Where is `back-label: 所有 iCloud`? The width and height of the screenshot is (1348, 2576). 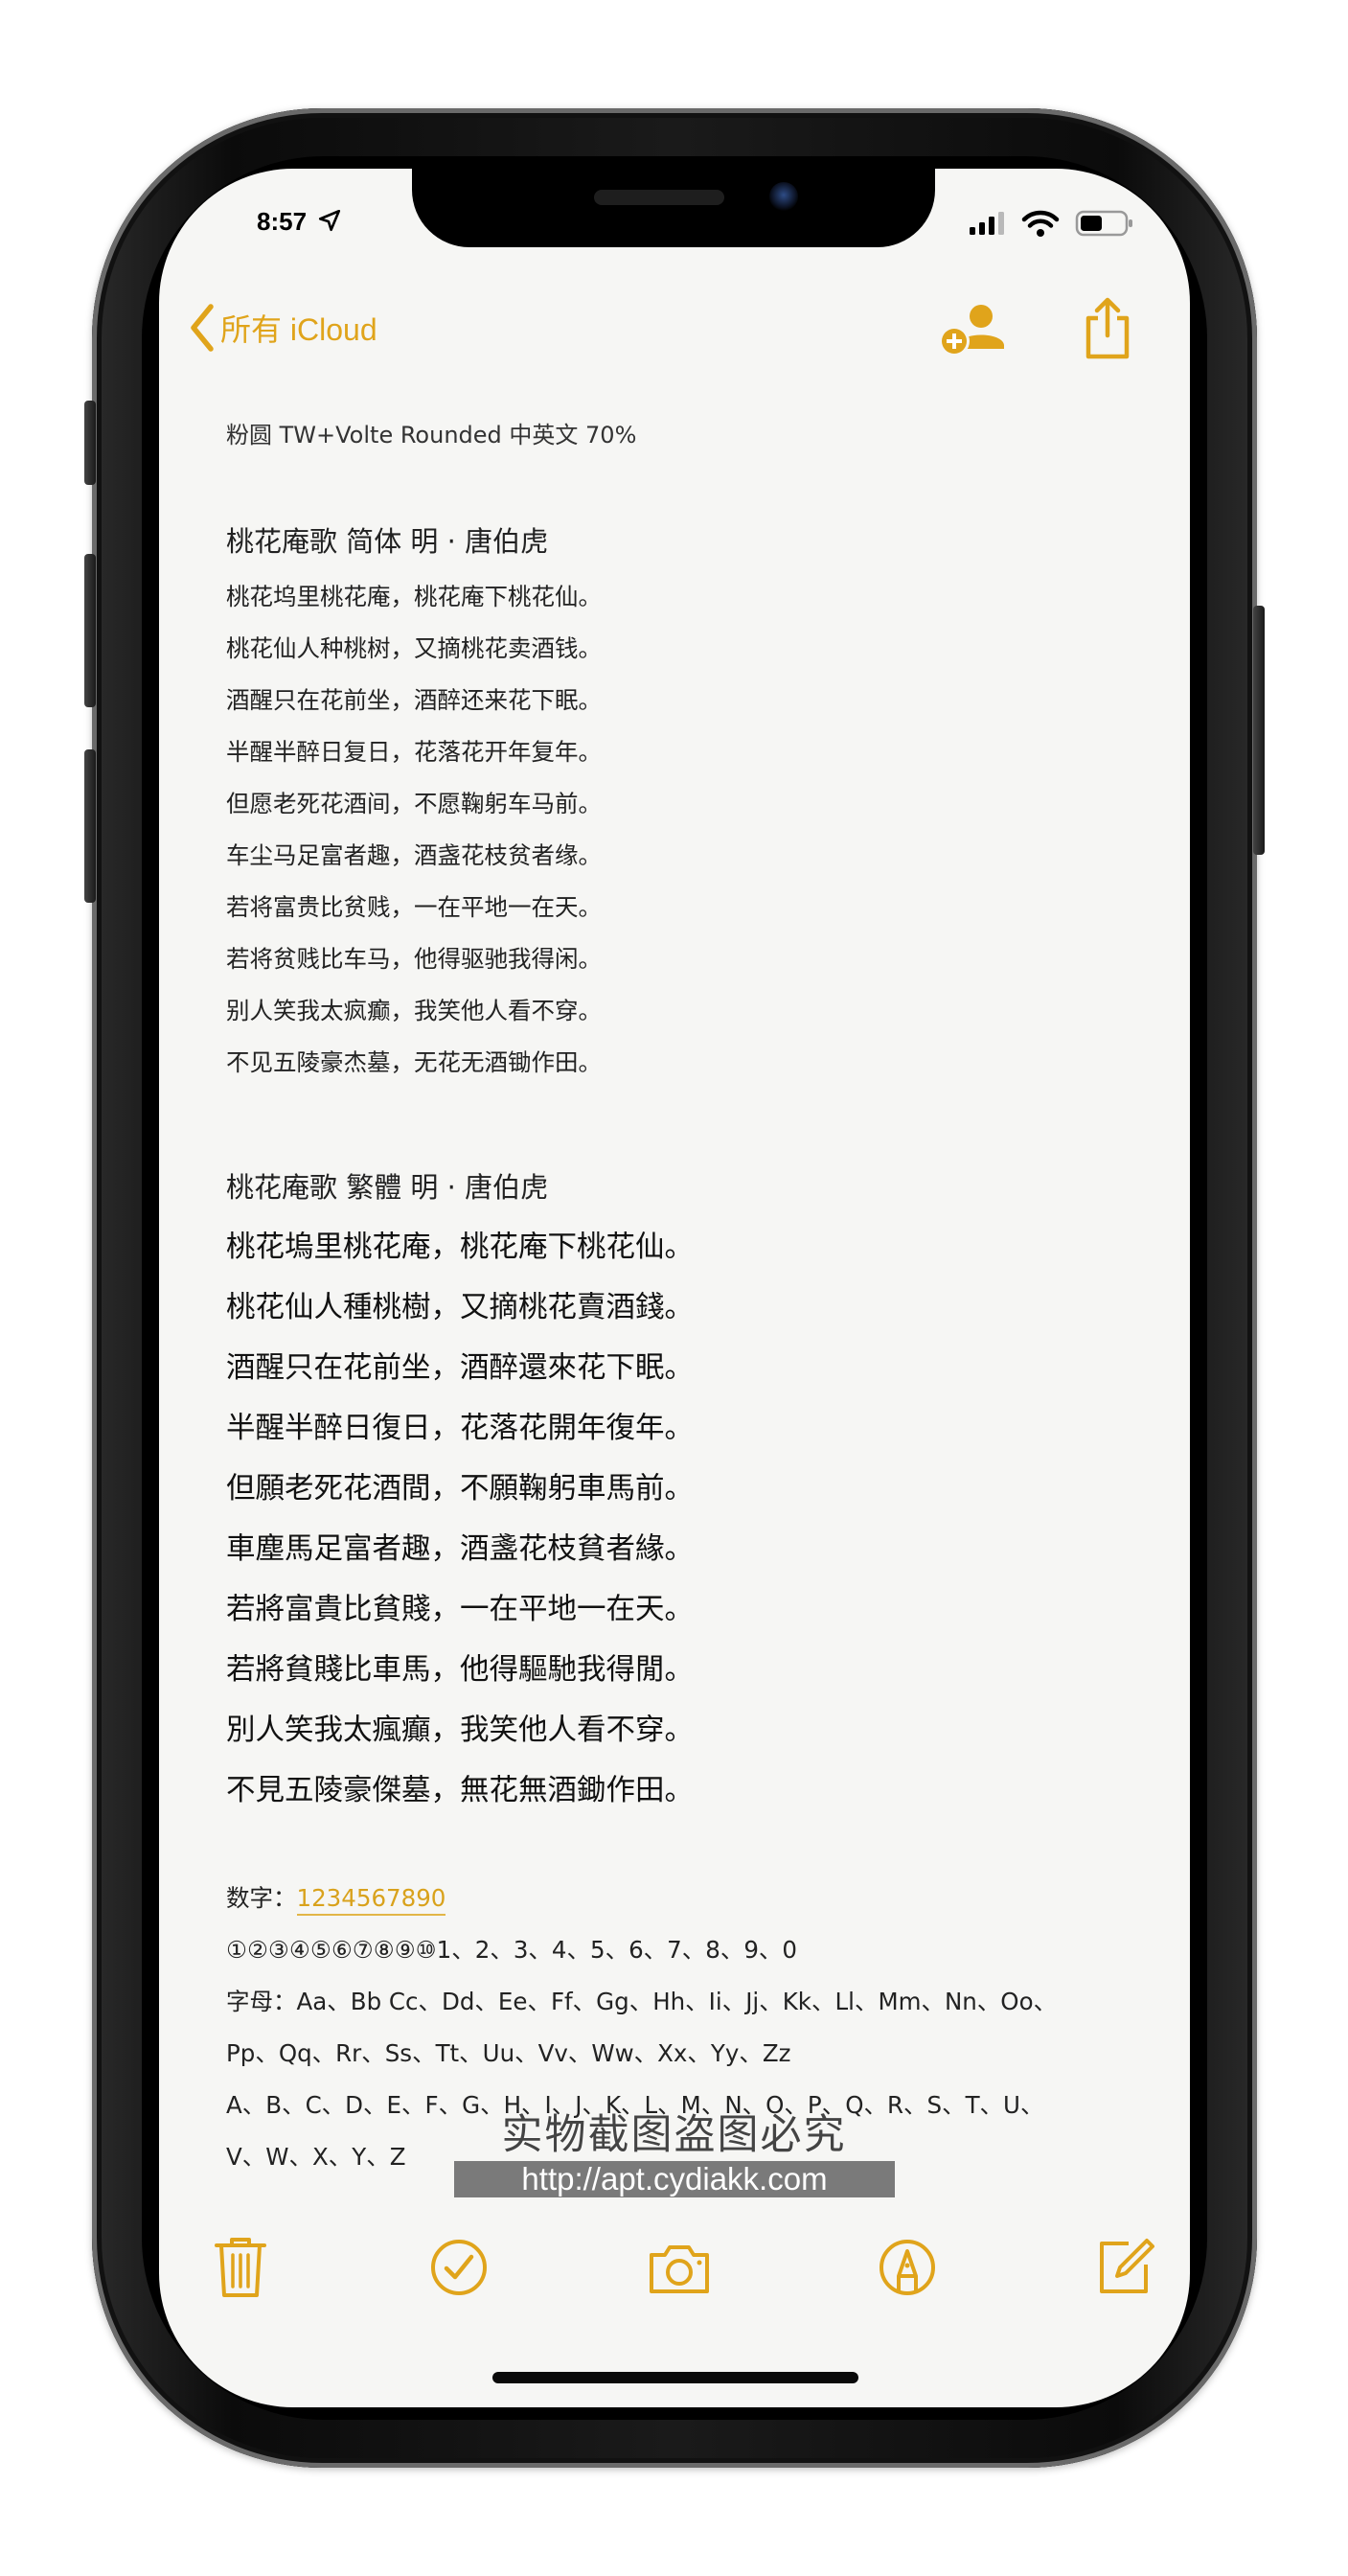
back-label: 所有 iCloud is located at coordinates (298, 329).